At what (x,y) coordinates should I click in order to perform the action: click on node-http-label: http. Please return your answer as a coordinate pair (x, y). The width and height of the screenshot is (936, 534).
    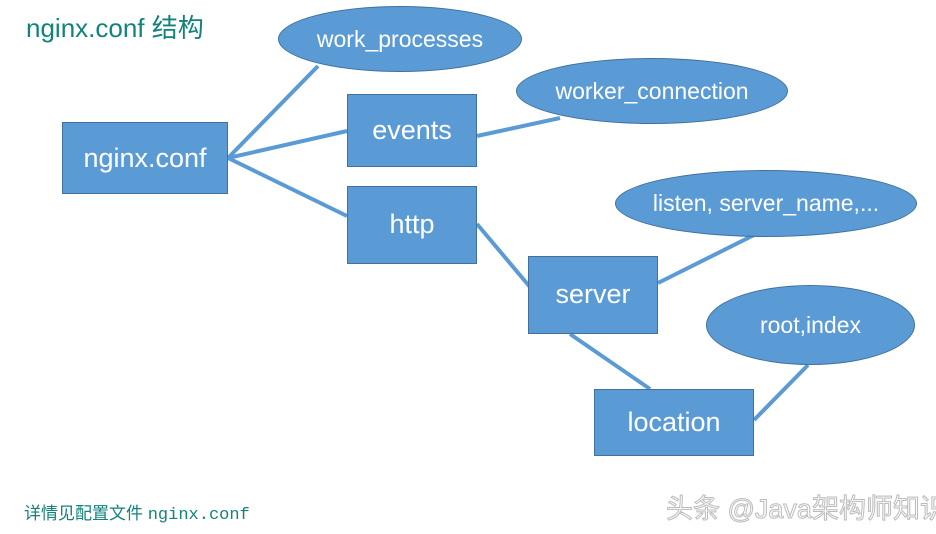
    Looking at the image, I should click on (412, 224).